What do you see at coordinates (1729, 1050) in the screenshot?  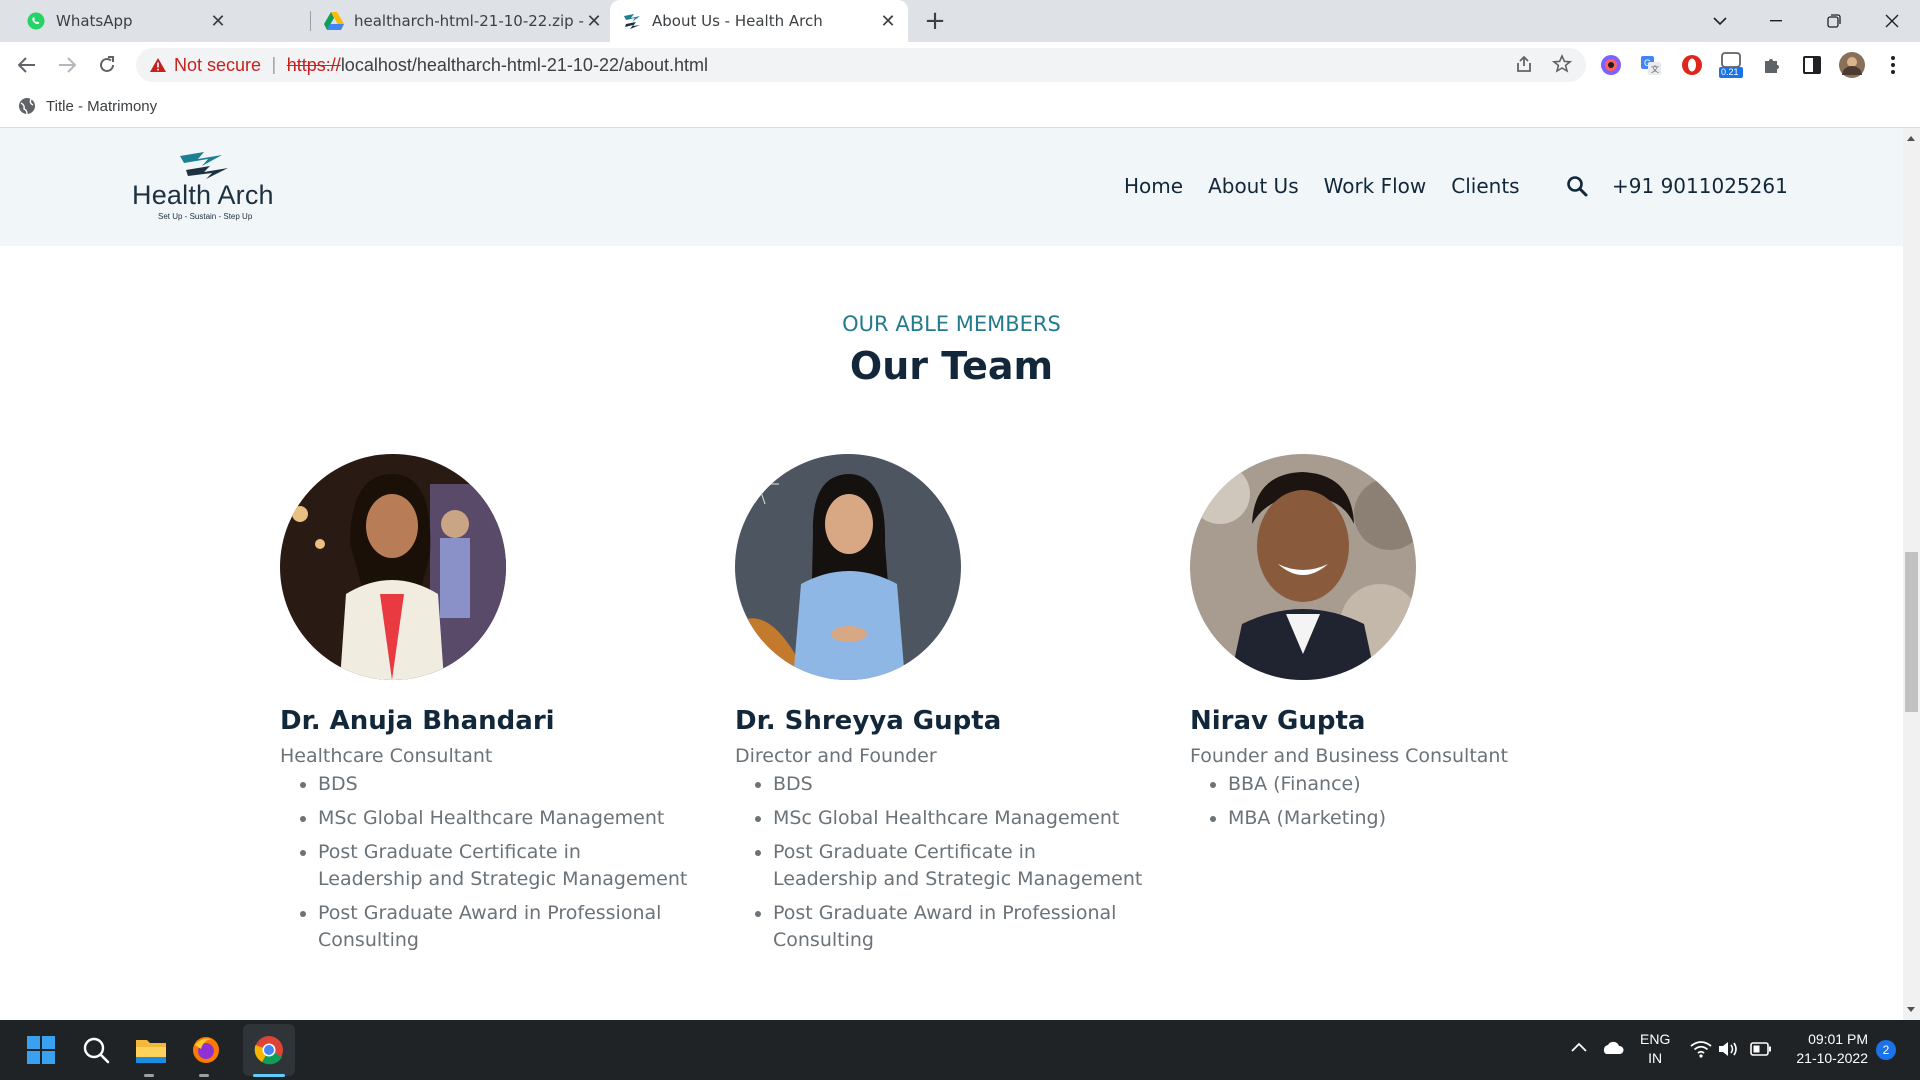 I see `volume-icon` at bounding box center [1729, 1050].